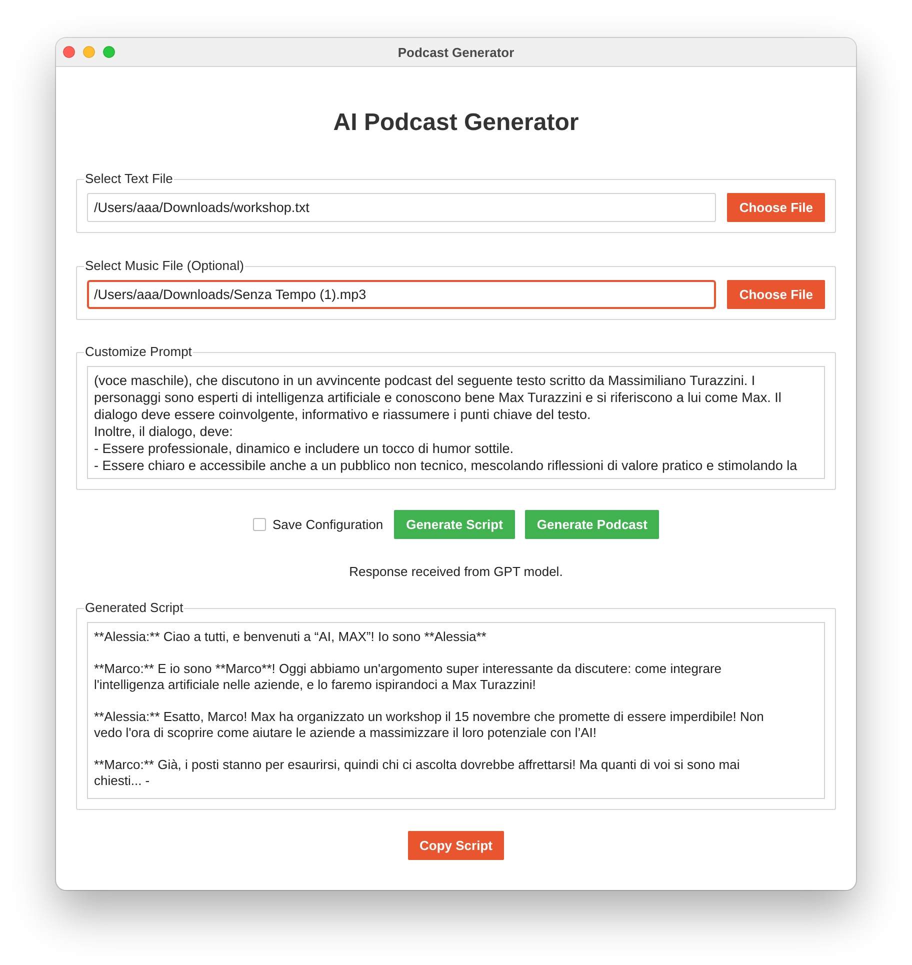 The width and height of the screenshot is (912, 965). Describe the element at coordinates (129, 179) in the screenshot. I see `group-legend: Select Text File` at that location.